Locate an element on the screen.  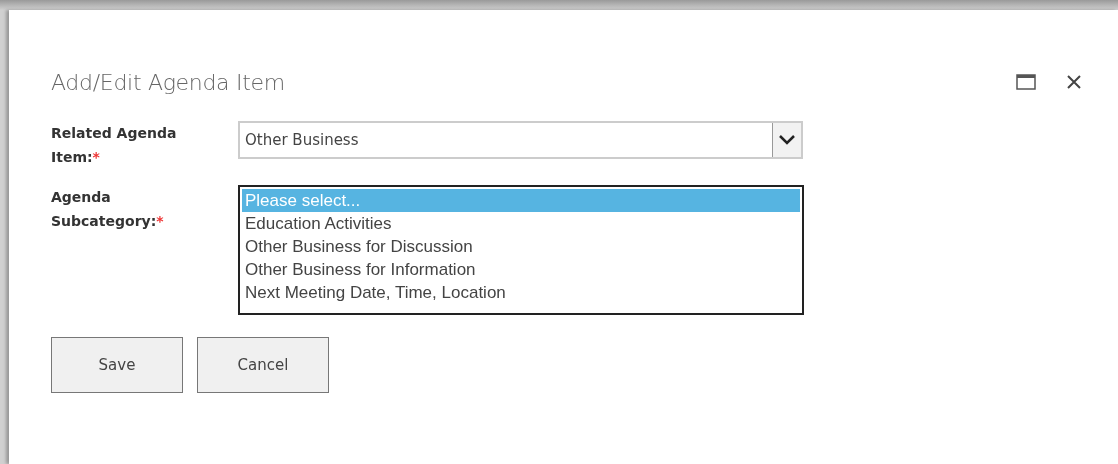
list-box: Please select... Education Activities Other Business for Discussion Other Business for Information Next Meeting Date, Time, Location is located at coordinates (521, 250).